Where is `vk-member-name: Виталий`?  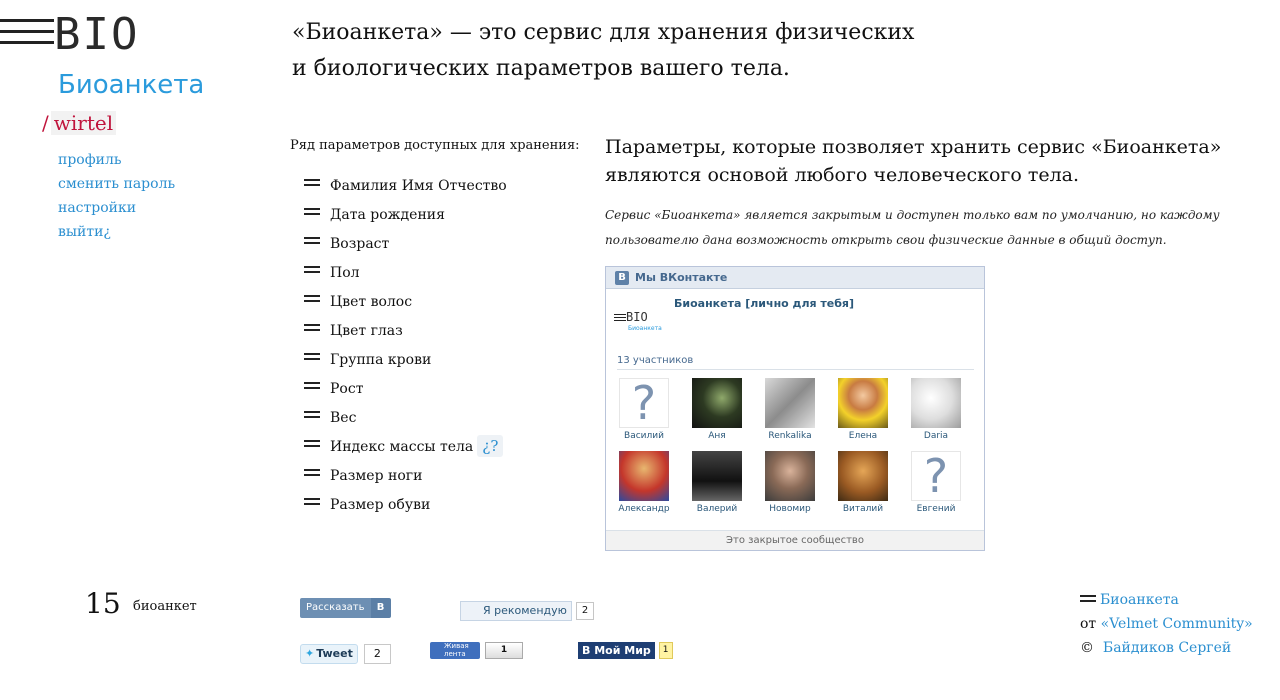 vk-member-name: Виталий is located at coordinates (863, 509).